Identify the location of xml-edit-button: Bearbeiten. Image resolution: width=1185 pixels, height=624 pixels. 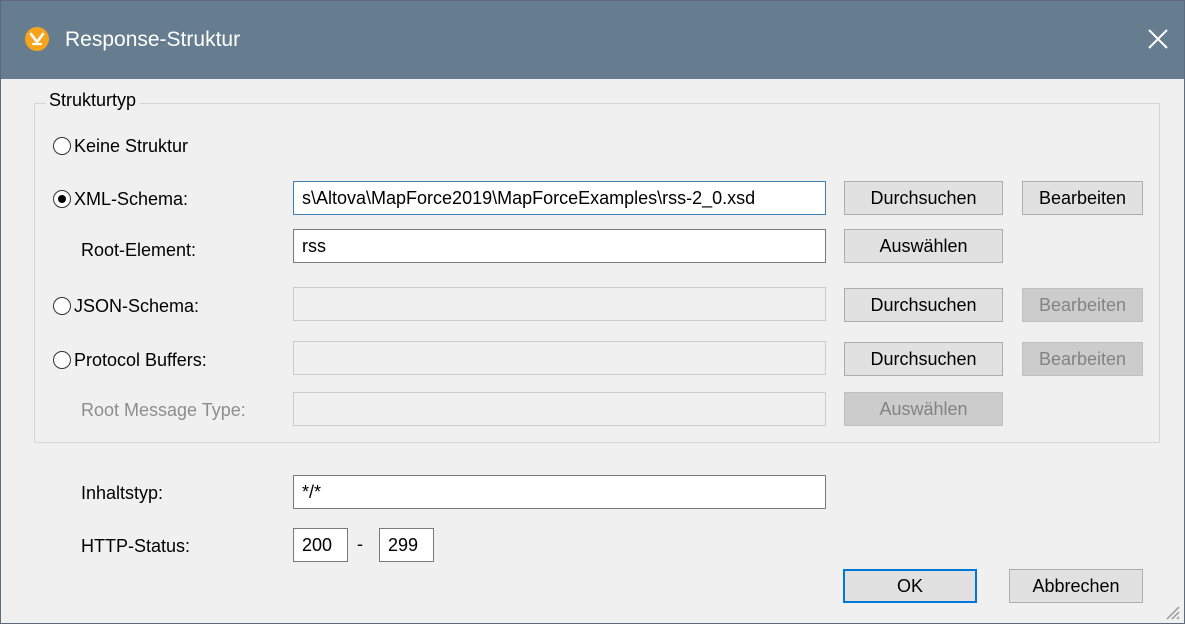
(1082, 198).